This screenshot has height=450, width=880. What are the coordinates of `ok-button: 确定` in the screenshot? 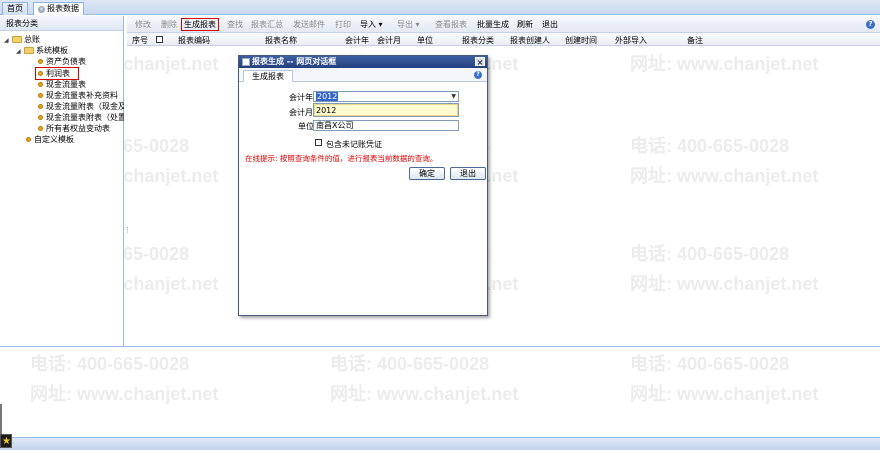 It's located at (427, 173).